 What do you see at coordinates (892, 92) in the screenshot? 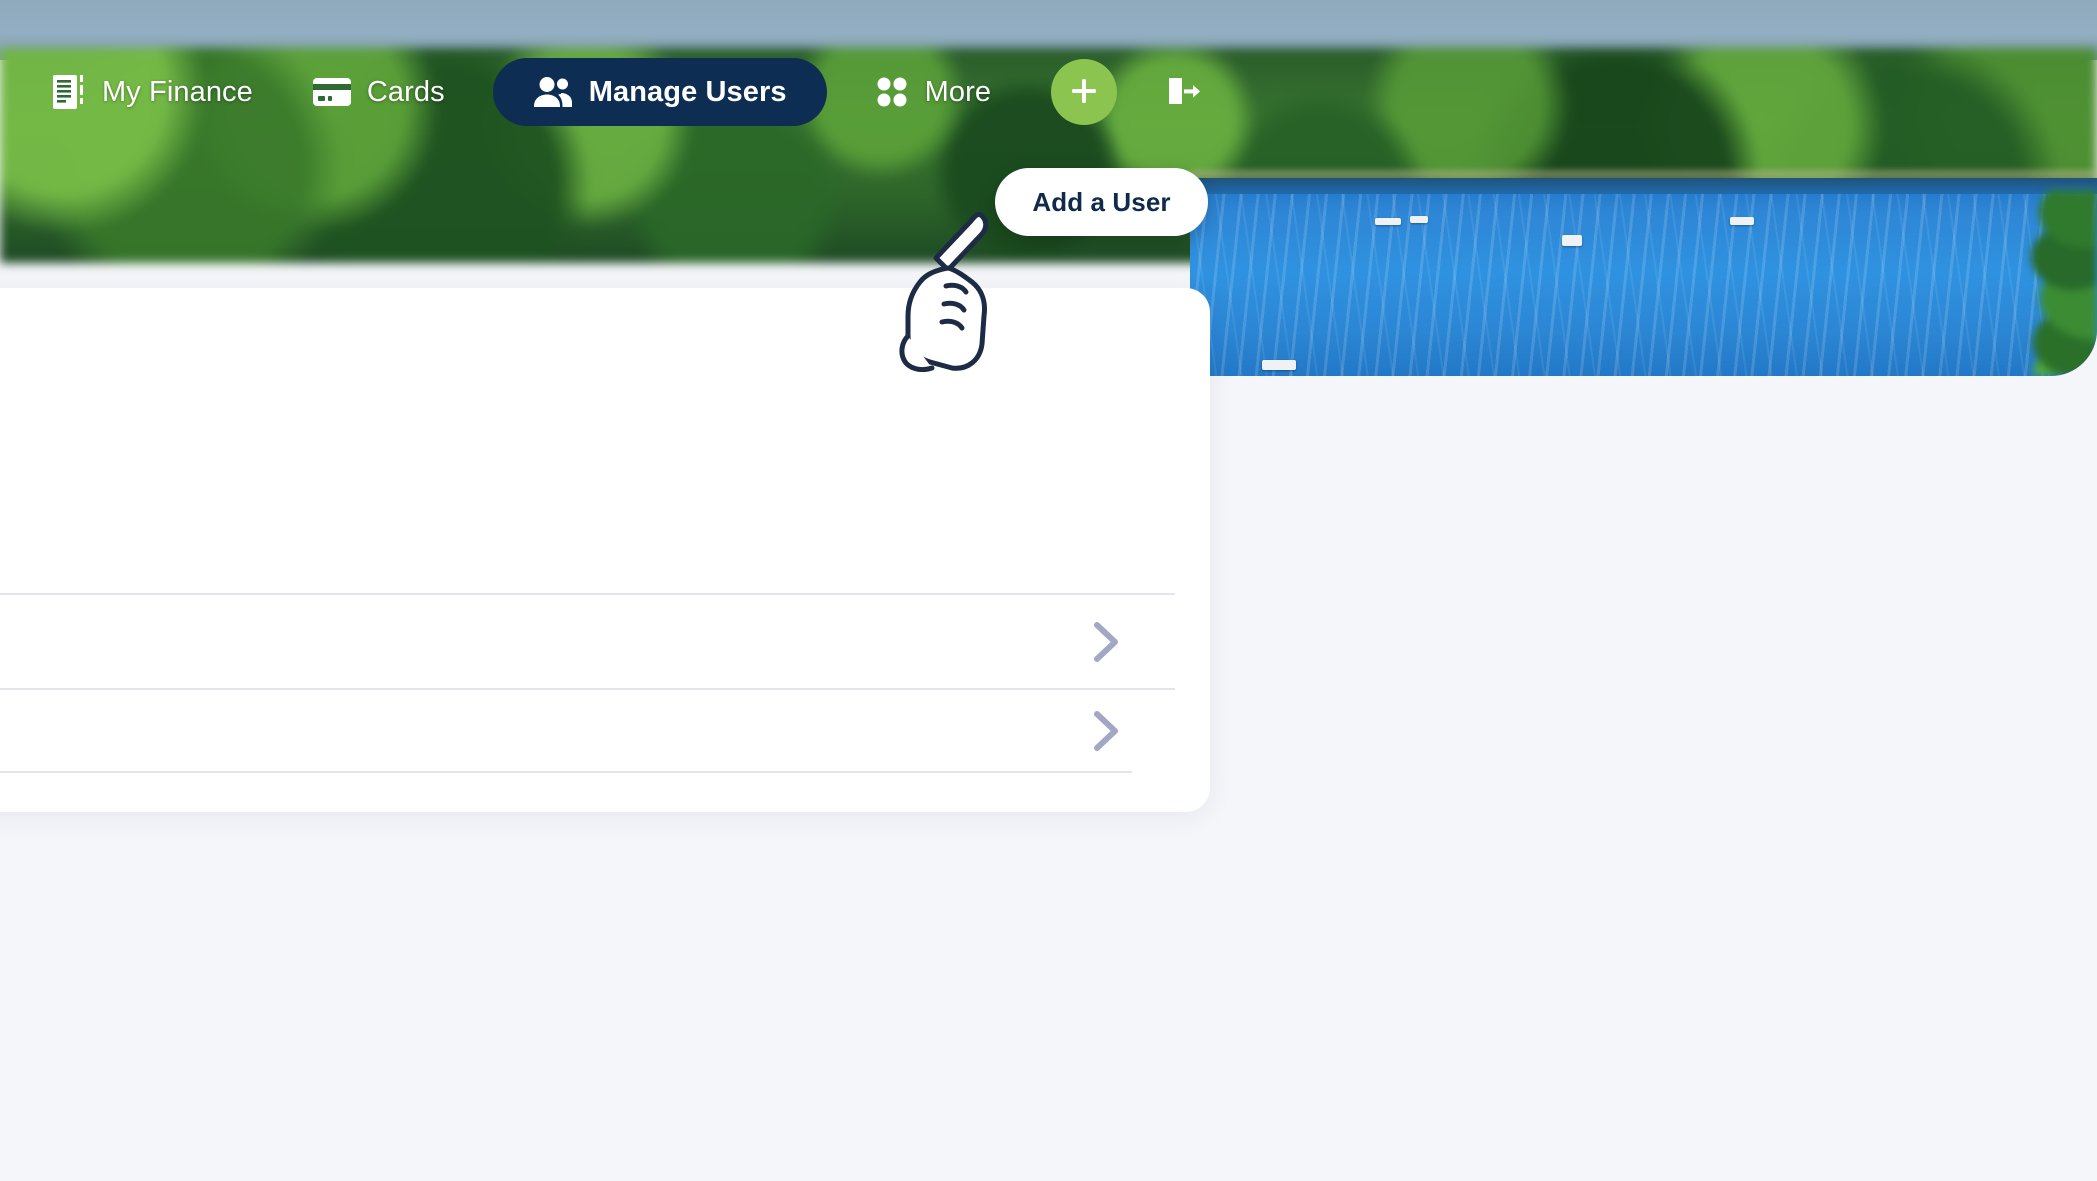
I see `grid-dots-icon` at bounding box center [892, 92].